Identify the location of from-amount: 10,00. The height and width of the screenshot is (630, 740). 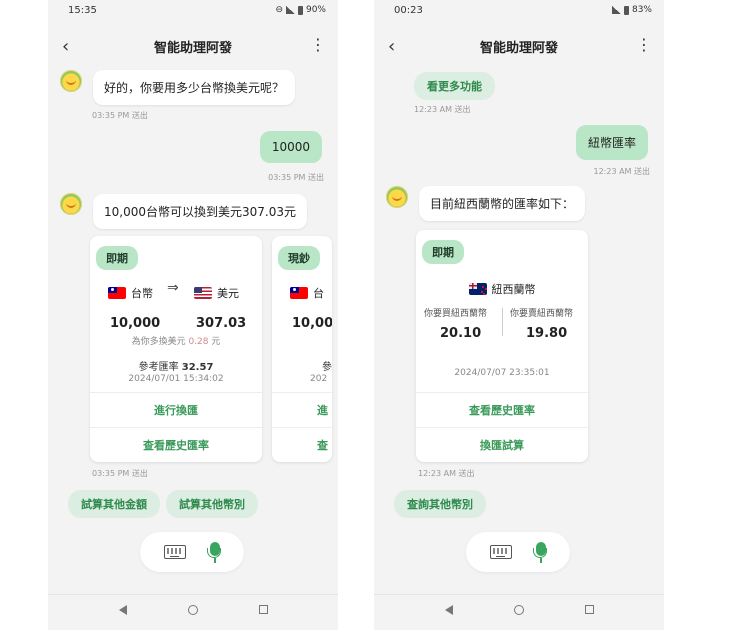
(312, 323).